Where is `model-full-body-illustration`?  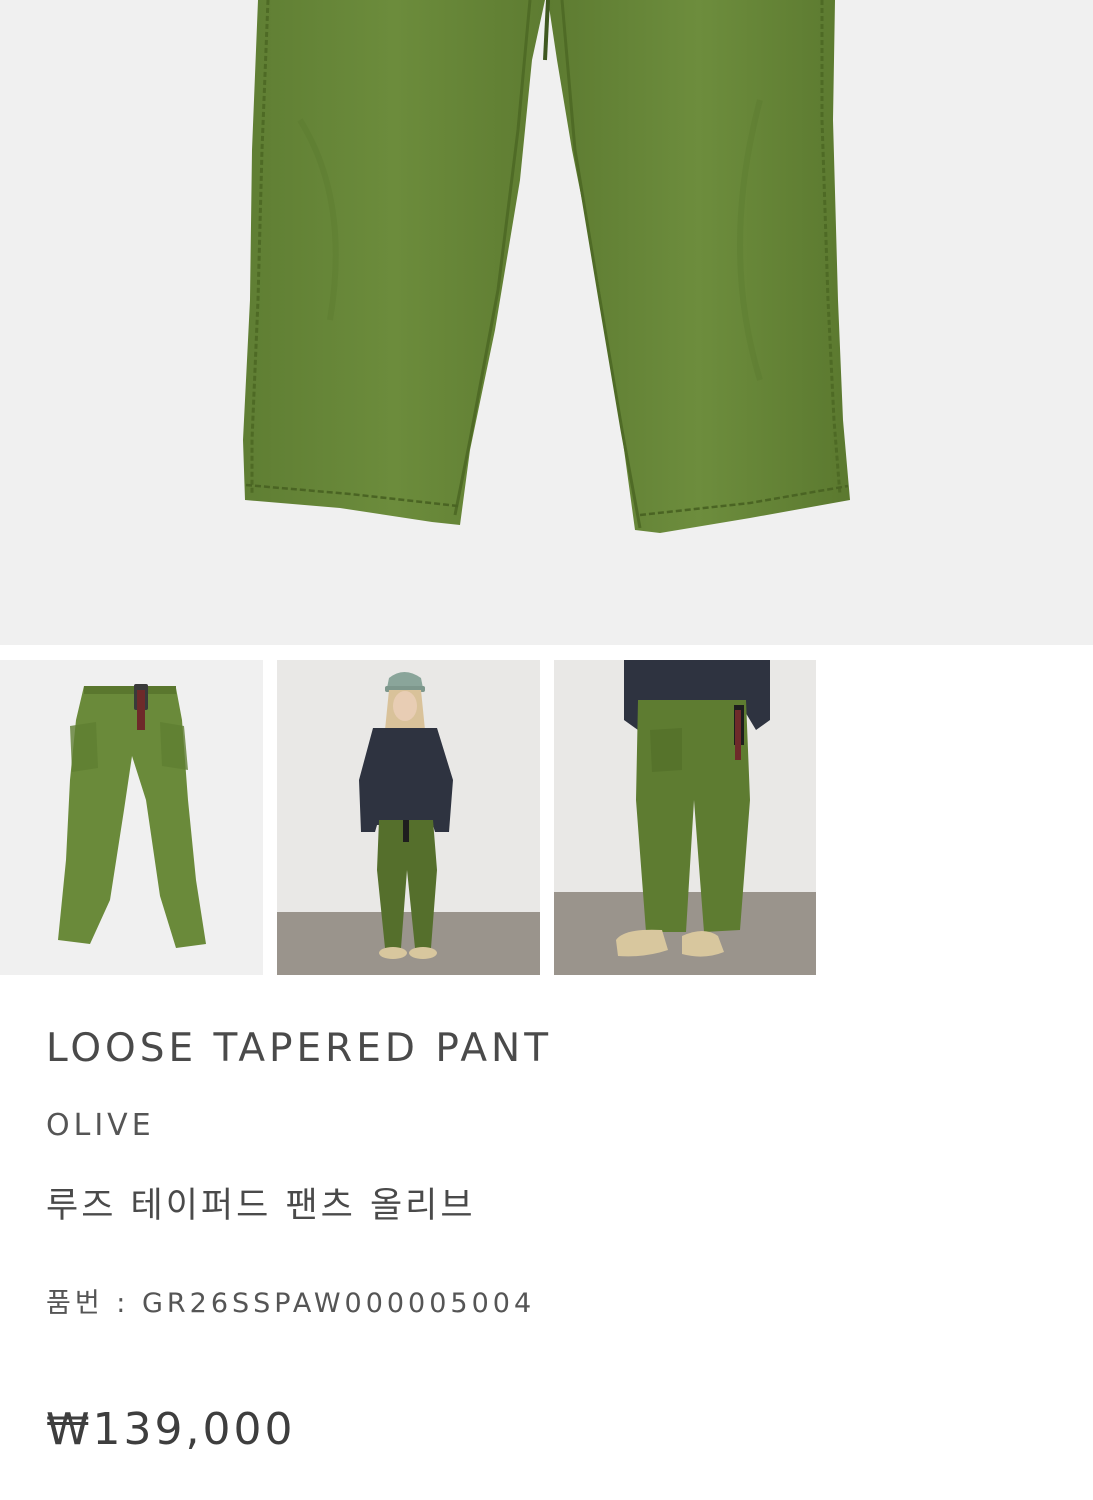 model-full-body-illustration is located at coordinates (408, 817).